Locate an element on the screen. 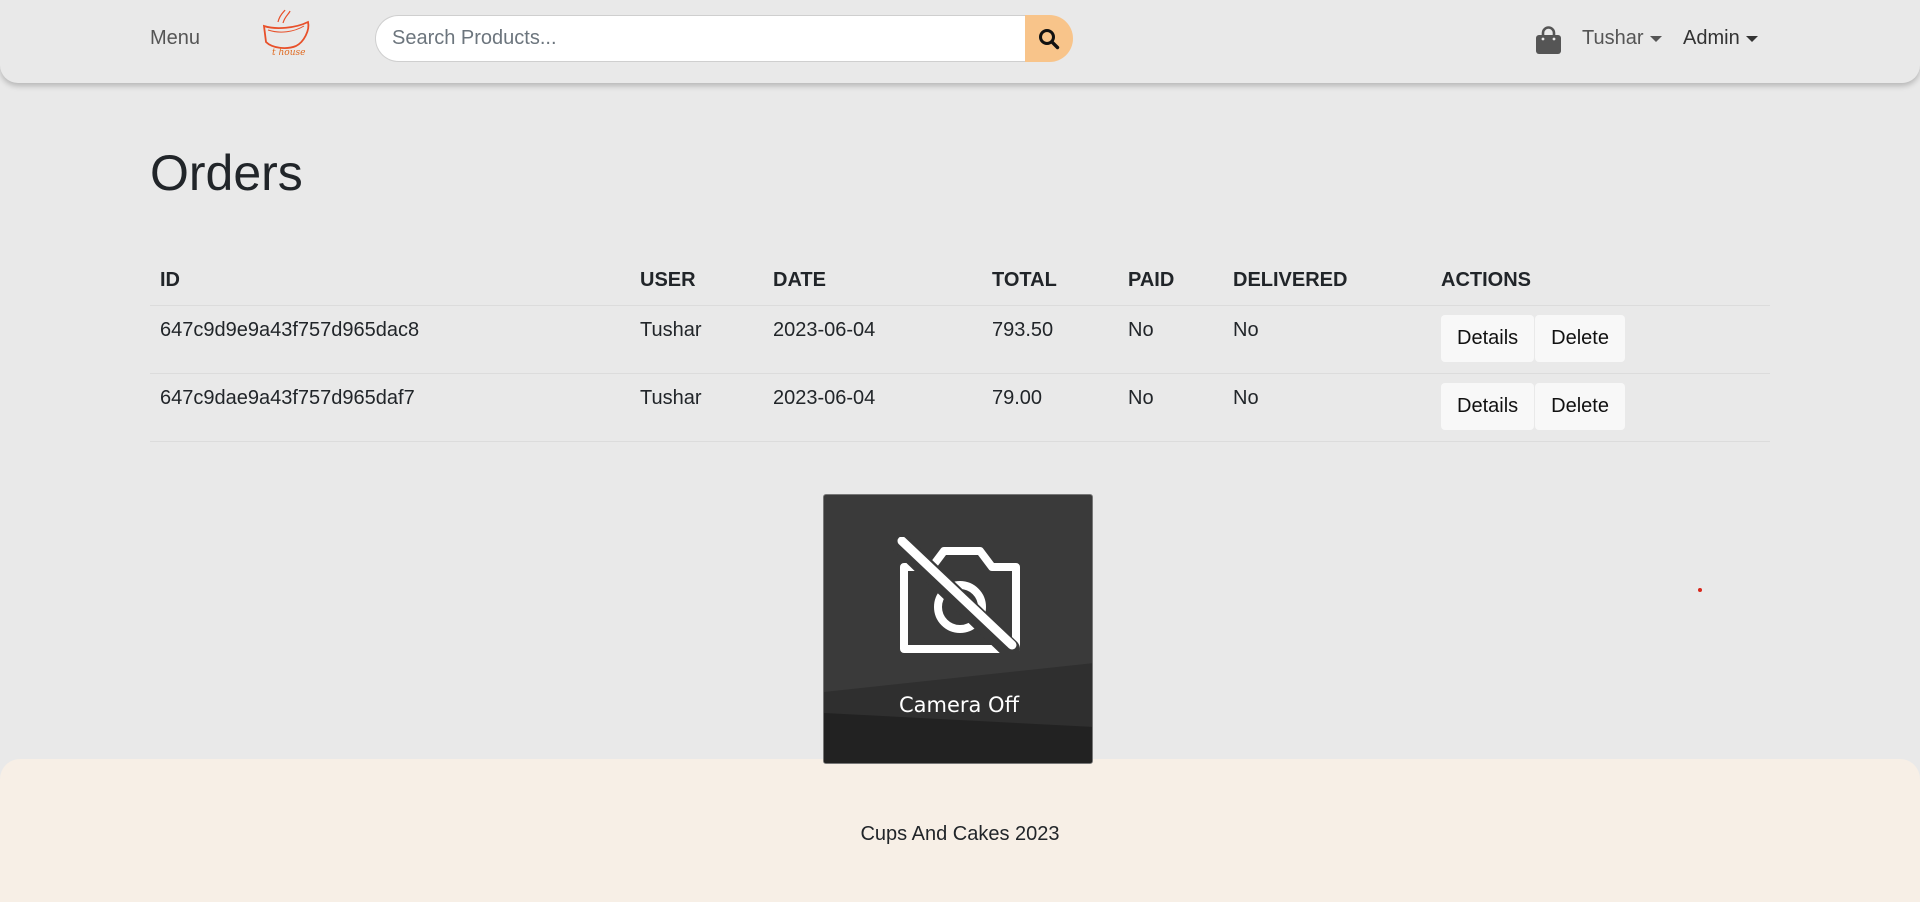 The height and width of the screenshot is (902, 1920). column-header-date: DATE is located at coordinates (872, 281).